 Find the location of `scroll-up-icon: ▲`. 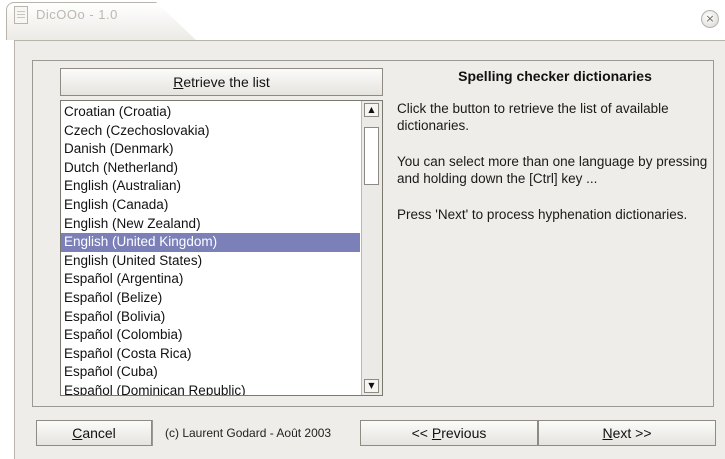

scroll-up-icon: ▲ is located at coordinates (371, 110).